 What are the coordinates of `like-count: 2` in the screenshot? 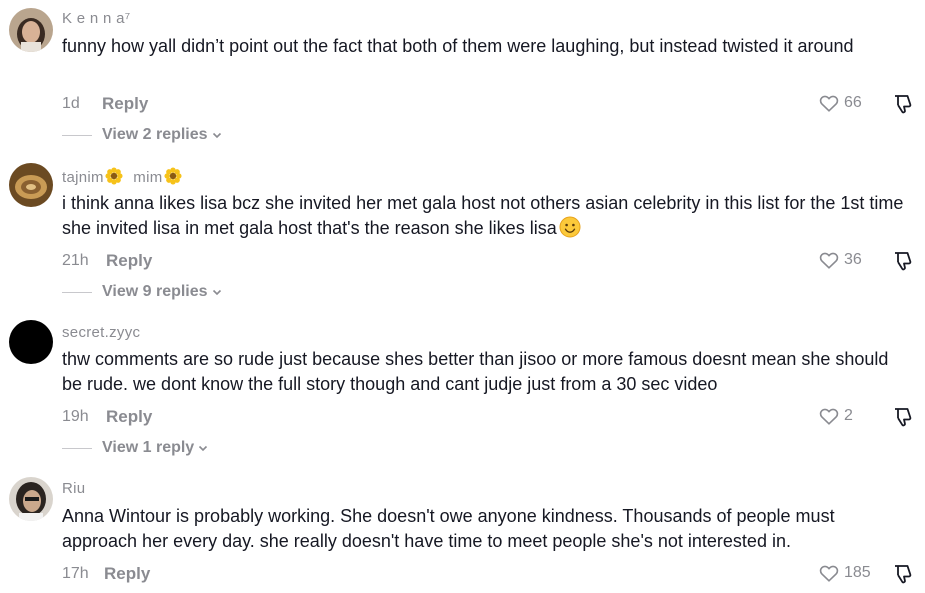 It's located at (848, 415).